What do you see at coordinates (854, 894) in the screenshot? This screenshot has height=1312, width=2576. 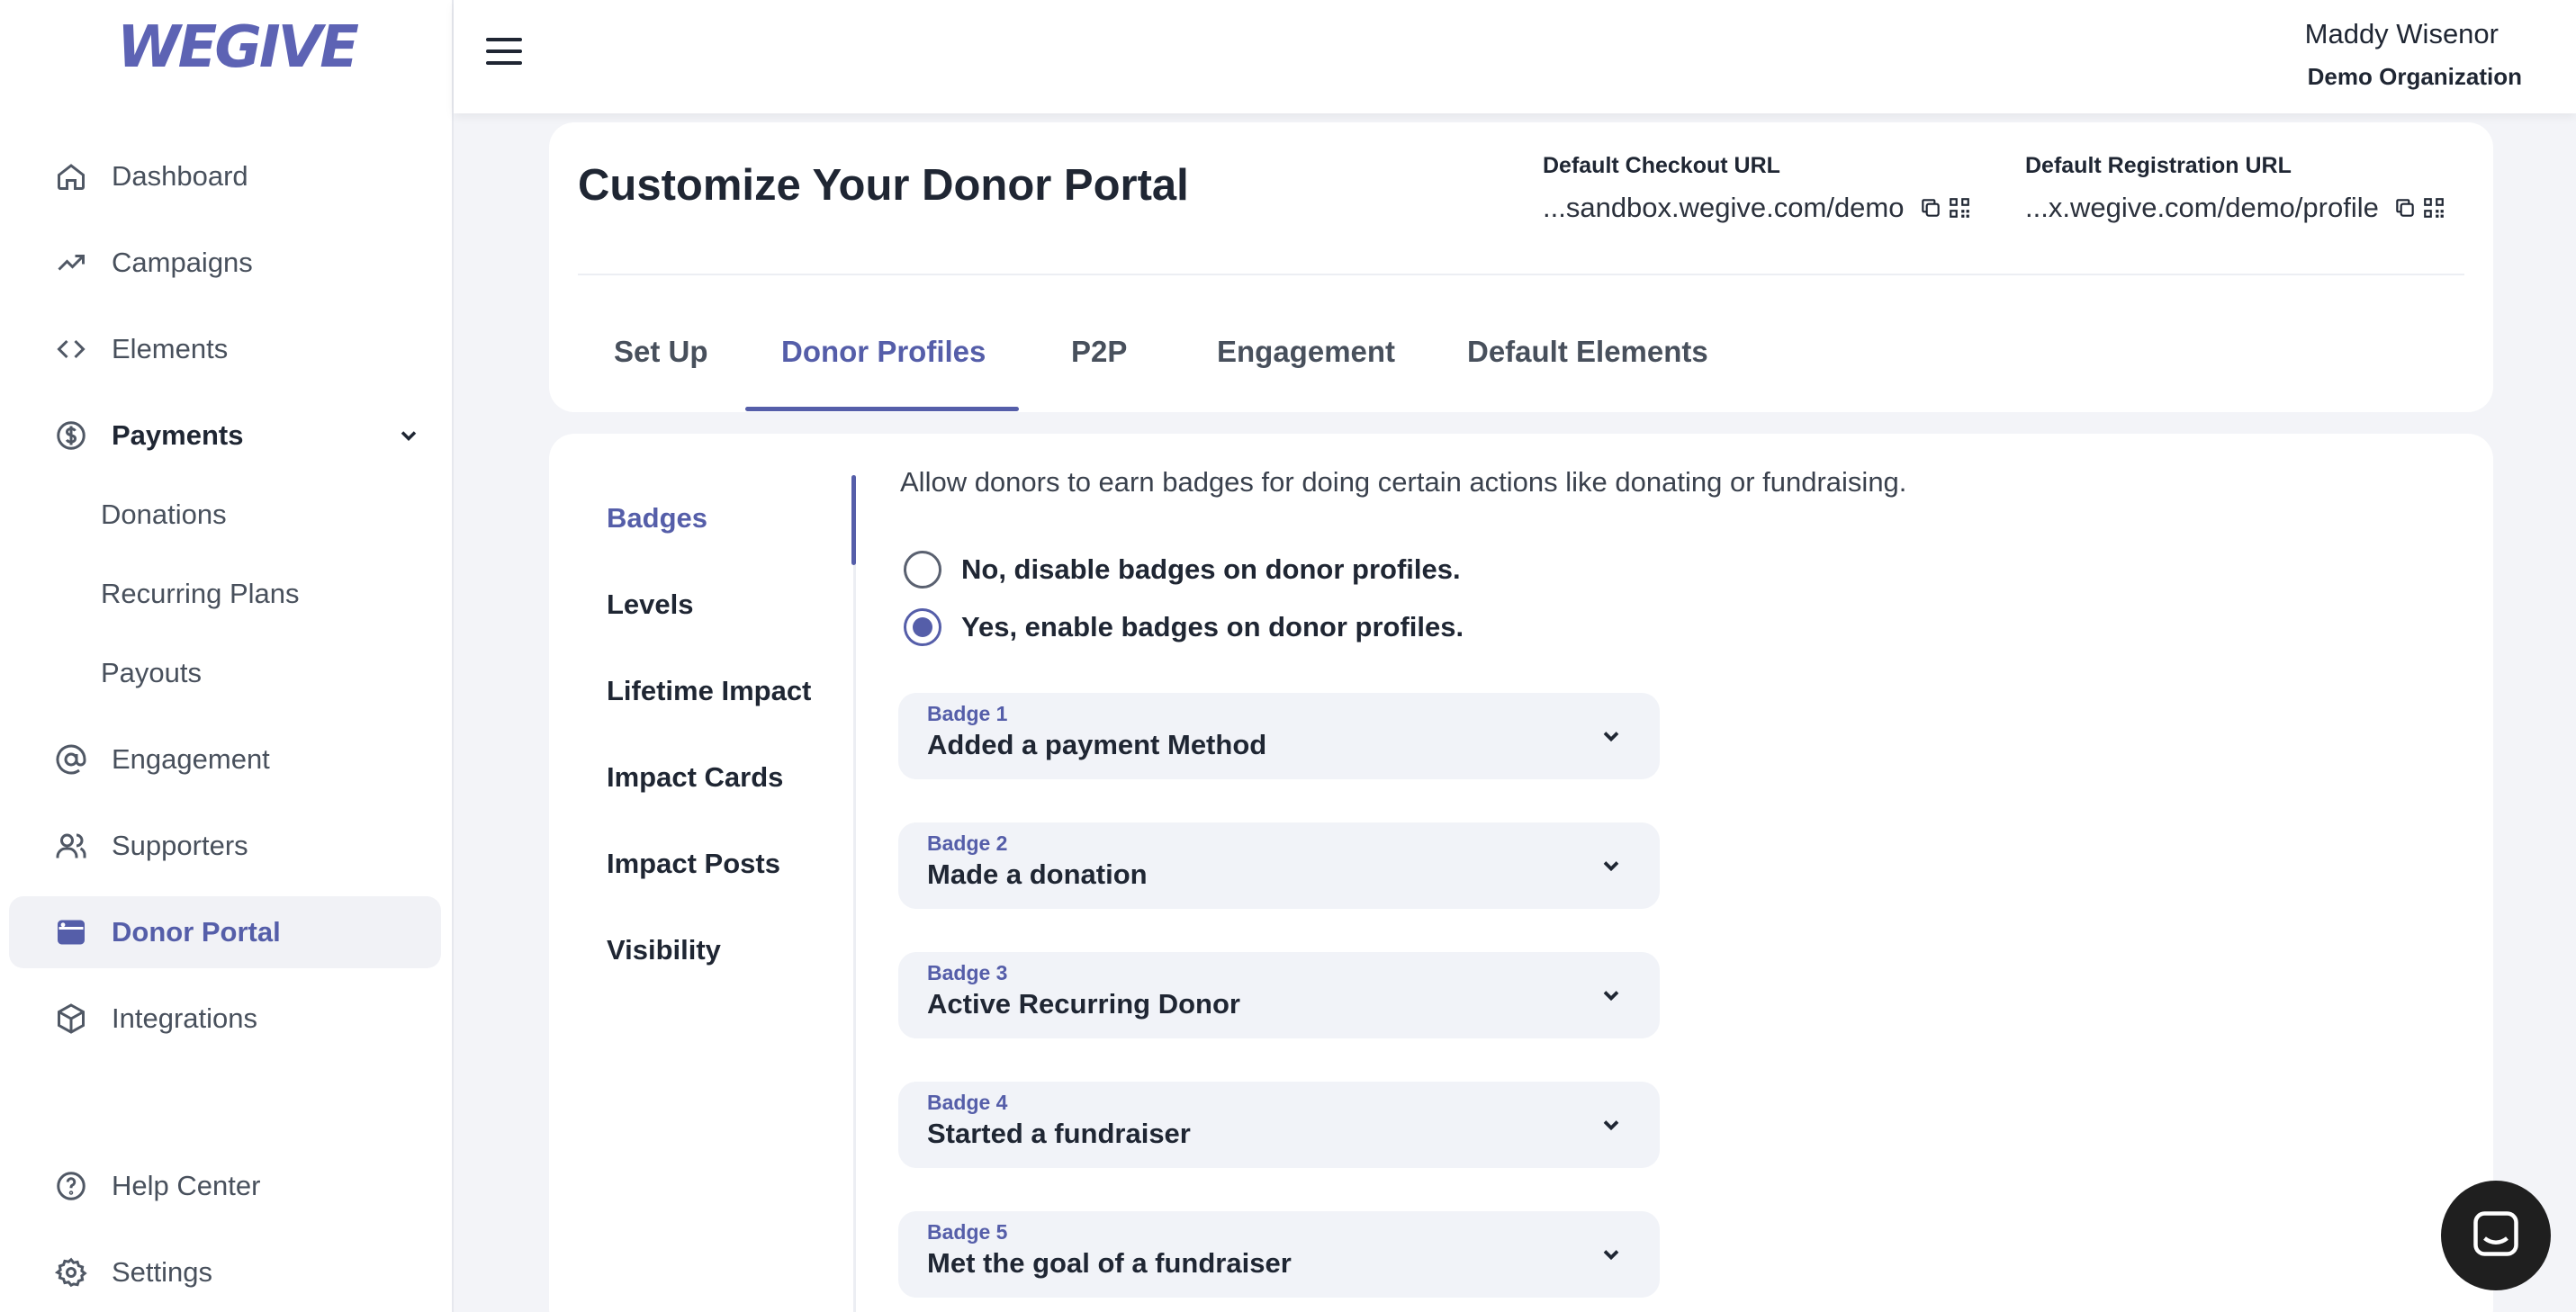 I see `subnav-divider` at bounding box center [854, 894].